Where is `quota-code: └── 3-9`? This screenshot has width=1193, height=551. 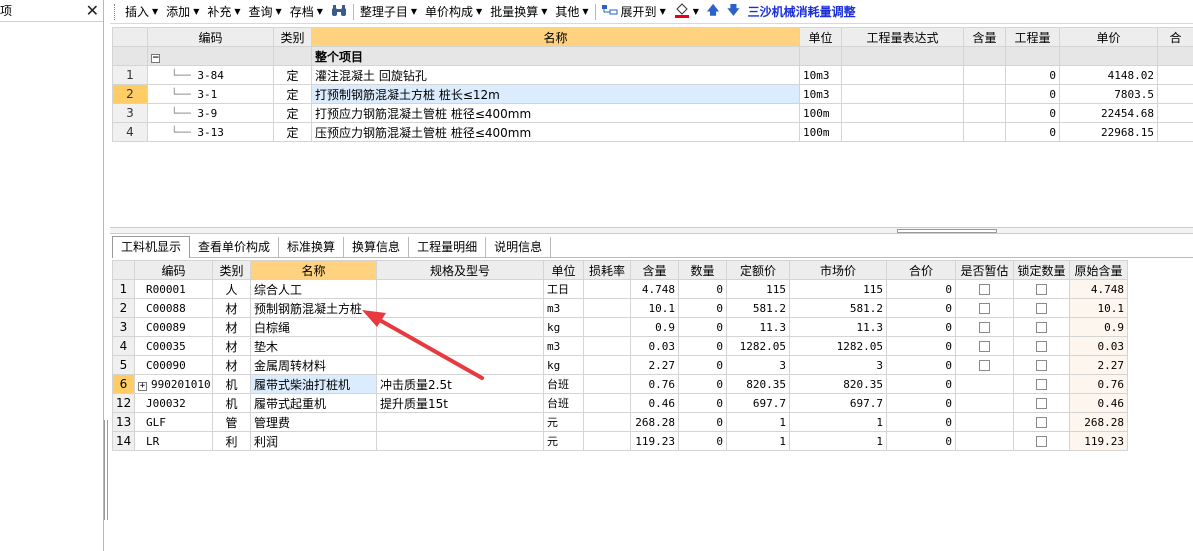
quota-code: └── 3-9 is located at coordinates (210, 113).